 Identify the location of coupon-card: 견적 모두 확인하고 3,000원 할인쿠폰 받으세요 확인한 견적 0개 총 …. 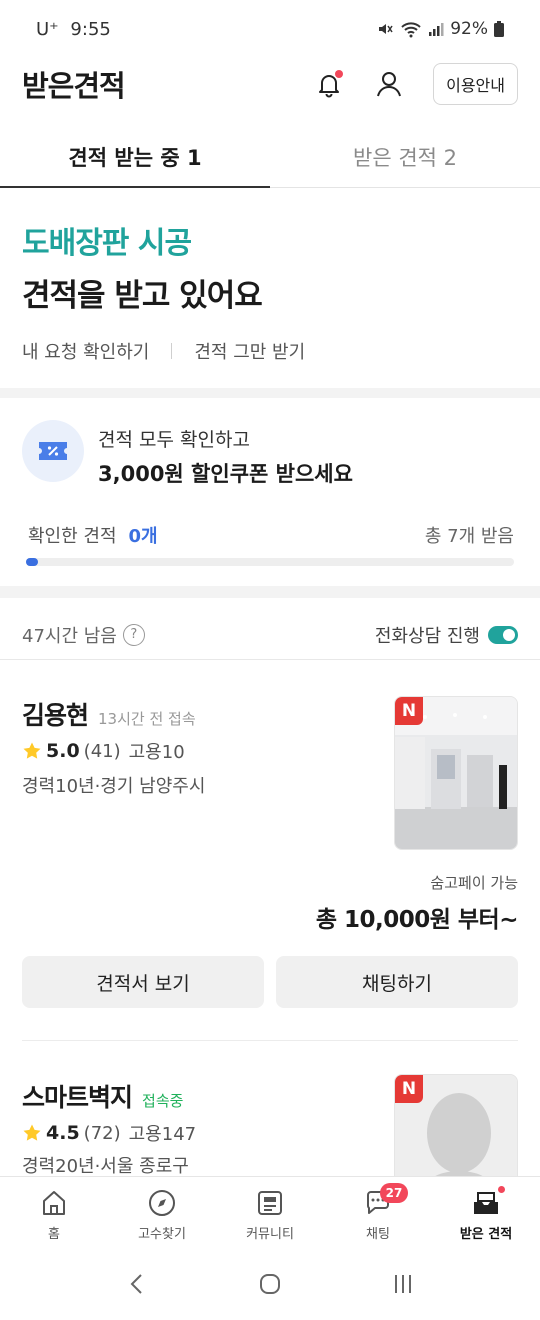
(270, 493).